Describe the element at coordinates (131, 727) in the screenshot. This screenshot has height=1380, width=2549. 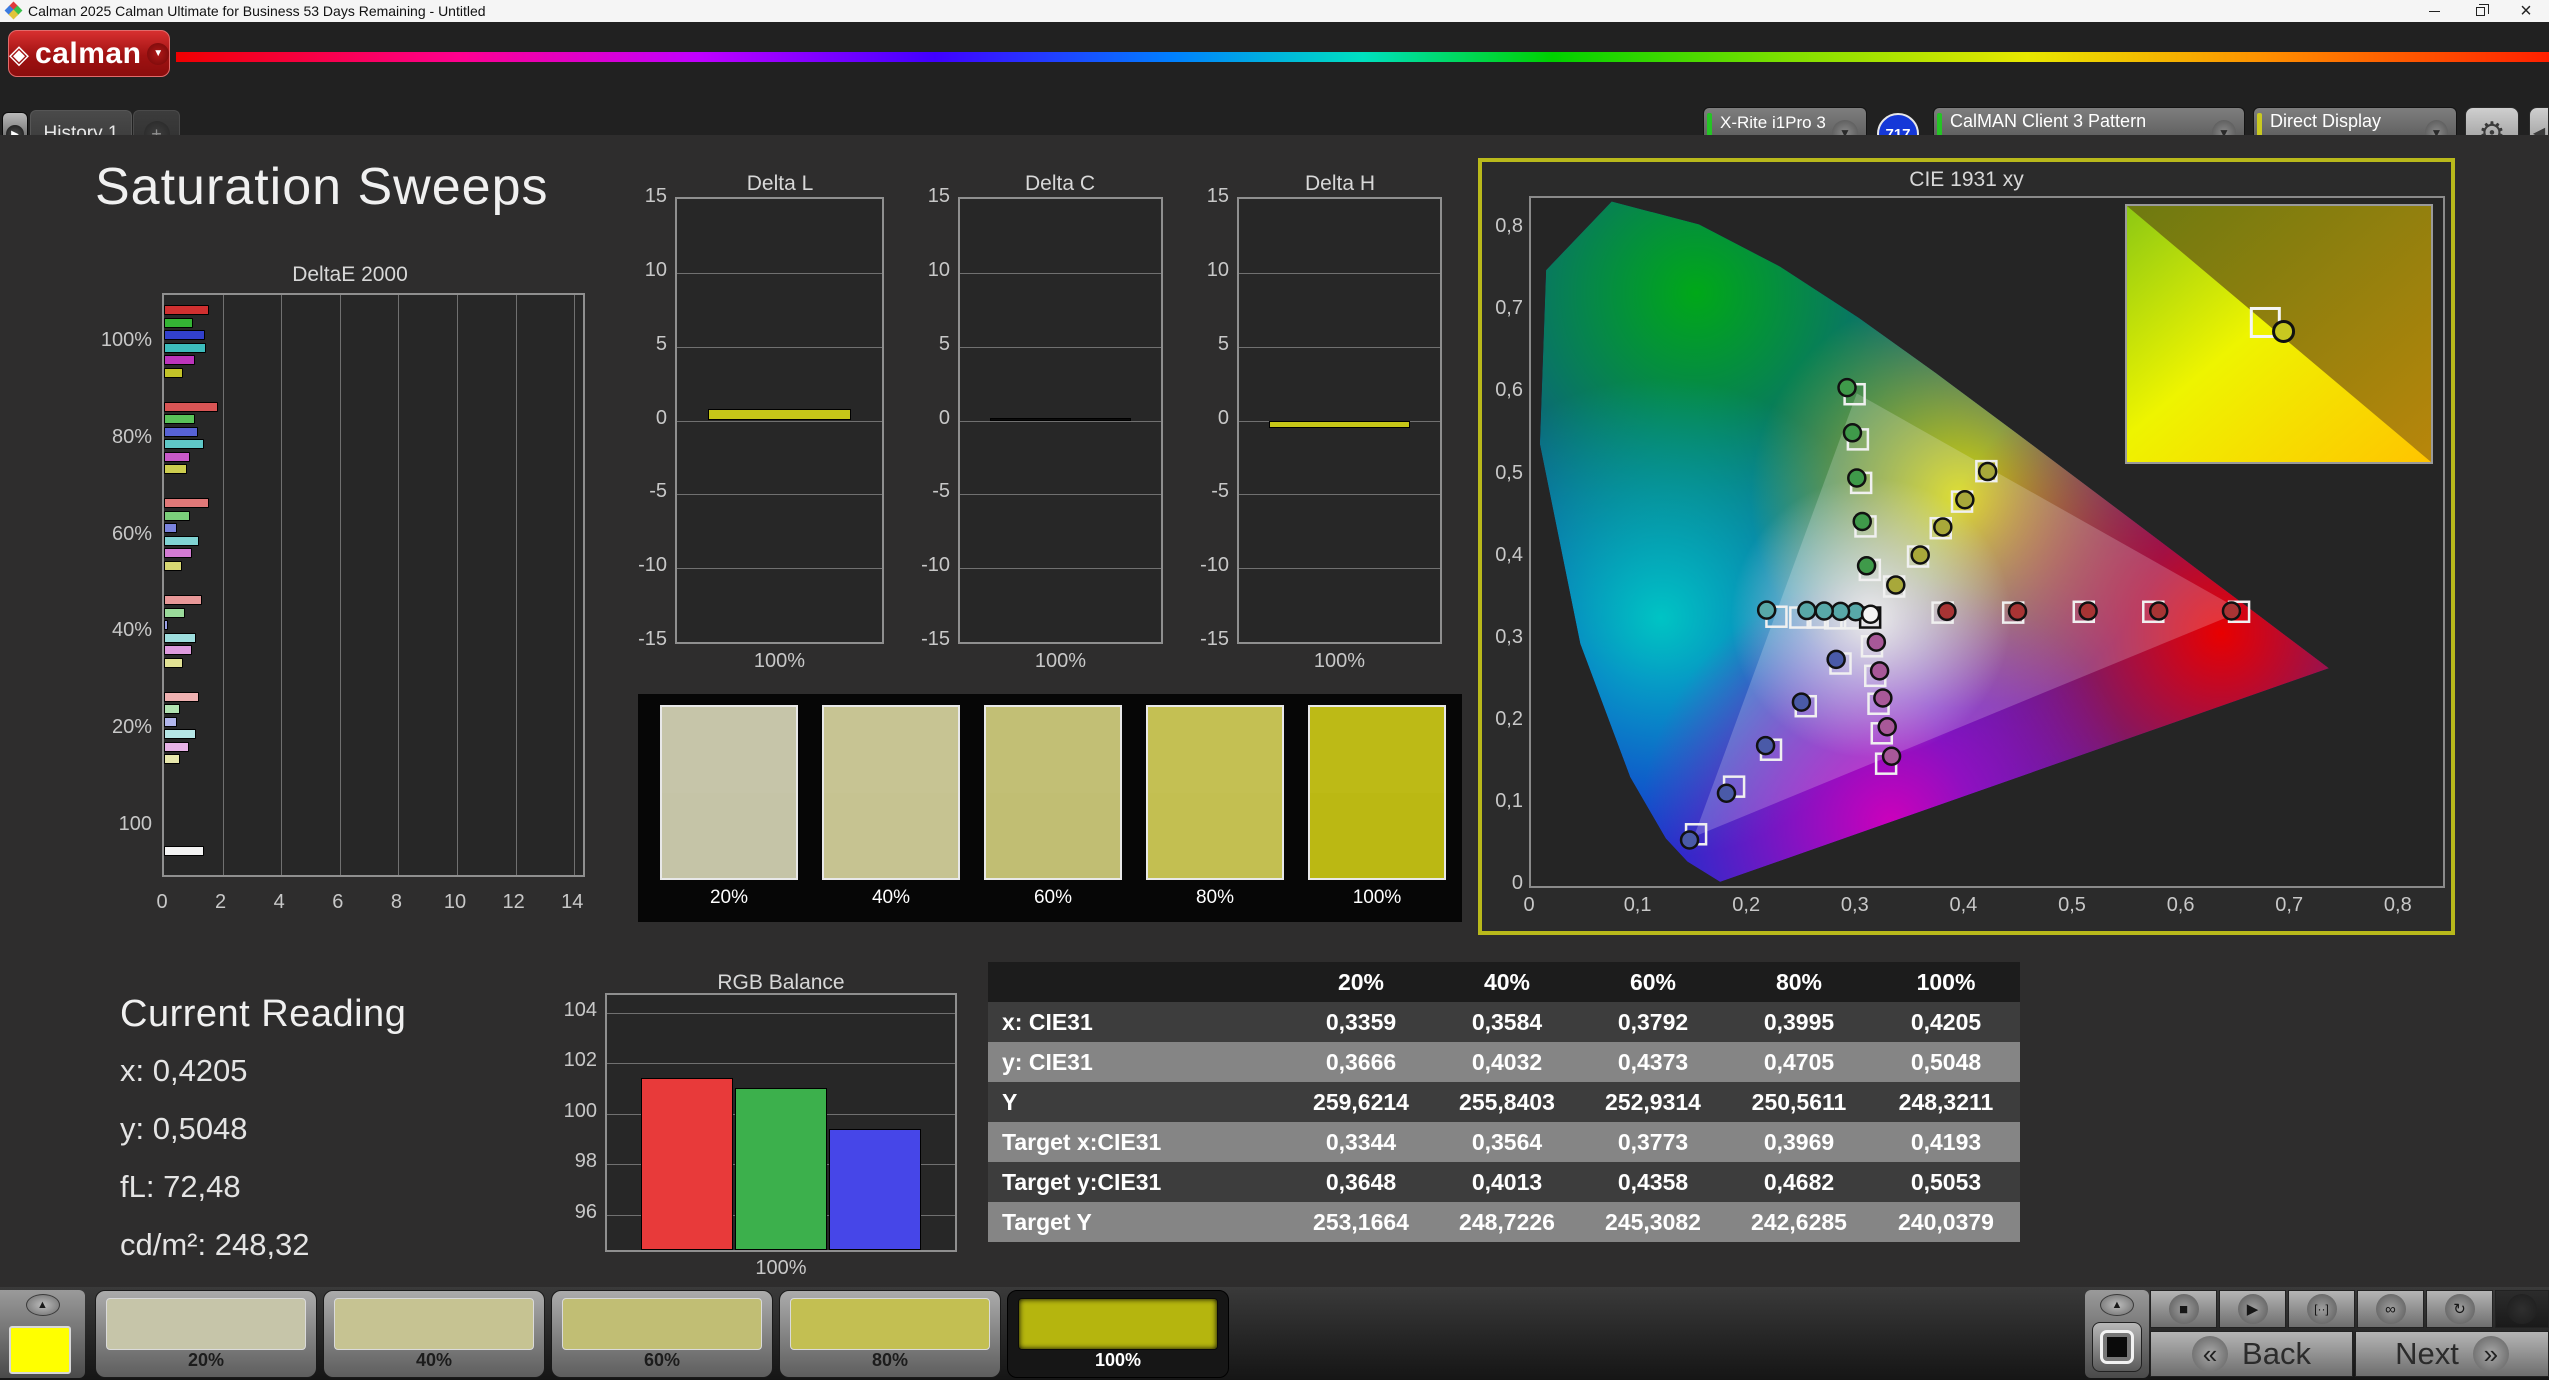
I see `category-label: 20%` at that location.